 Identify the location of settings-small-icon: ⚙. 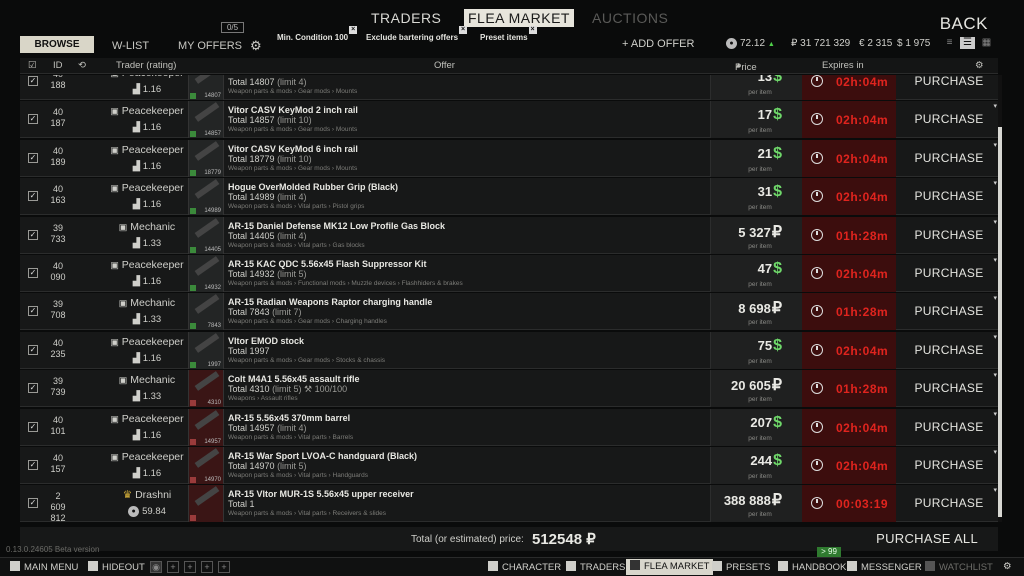
(979, 65).